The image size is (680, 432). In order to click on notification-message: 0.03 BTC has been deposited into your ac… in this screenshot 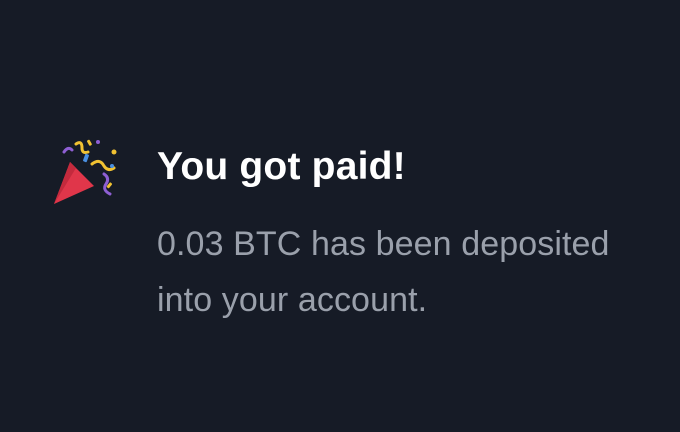, I will do `click(383, 272)`.